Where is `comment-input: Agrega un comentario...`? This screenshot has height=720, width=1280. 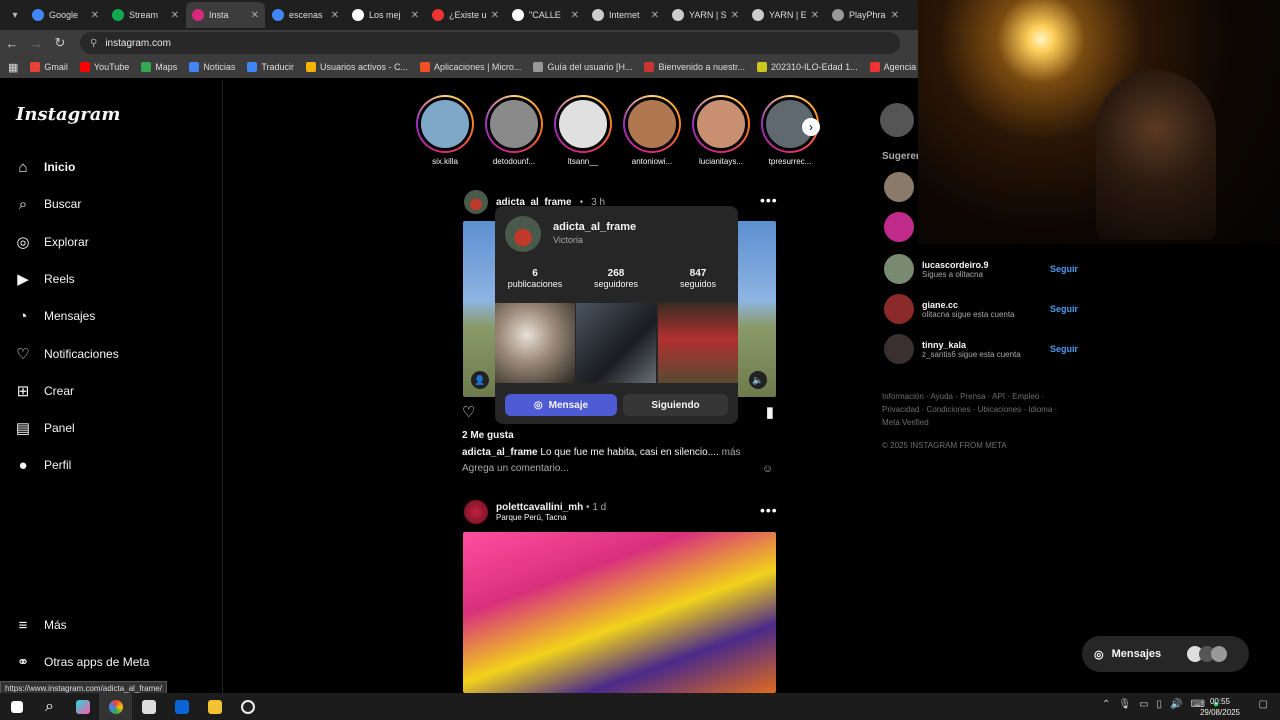
comment-input: Agrega un comentario... is located at coordinates (515, 468).